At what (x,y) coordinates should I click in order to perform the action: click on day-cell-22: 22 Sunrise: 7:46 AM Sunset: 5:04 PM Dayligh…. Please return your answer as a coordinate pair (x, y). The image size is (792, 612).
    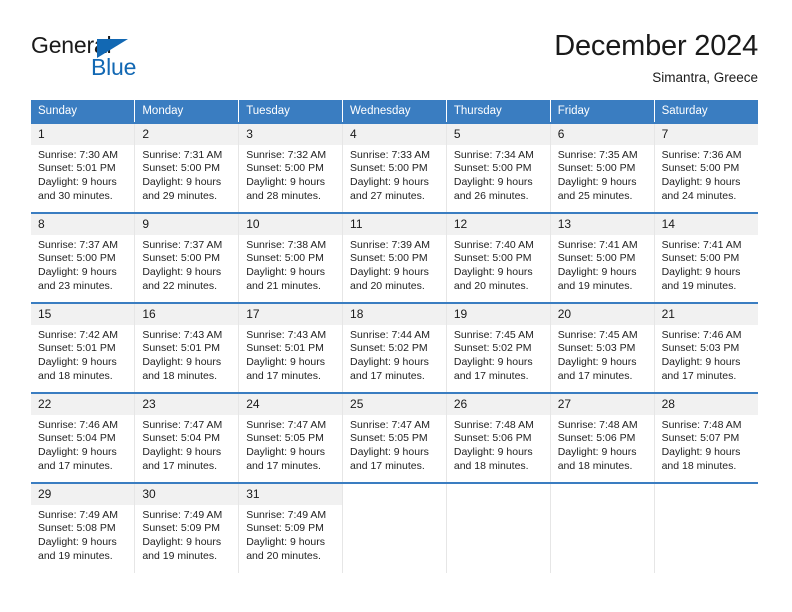
    Looking at the image, I should click on (83, 437).